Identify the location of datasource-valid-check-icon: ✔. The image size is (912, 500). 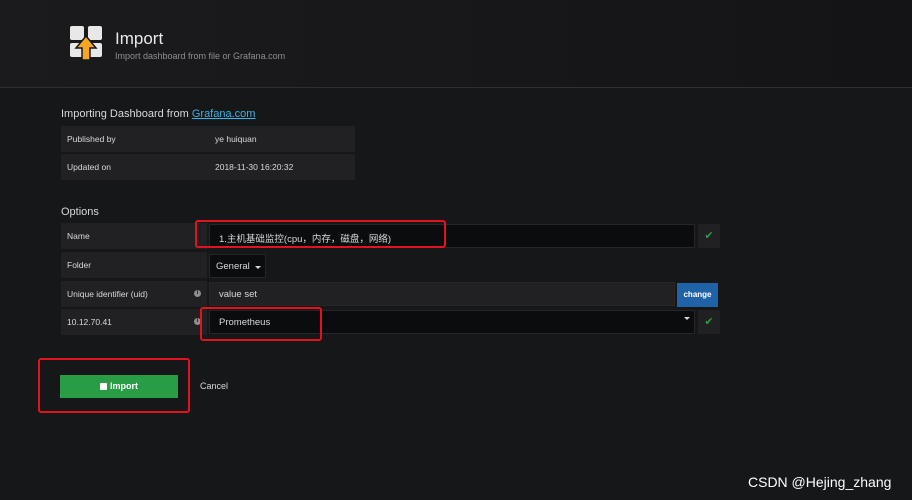
(709, 322).